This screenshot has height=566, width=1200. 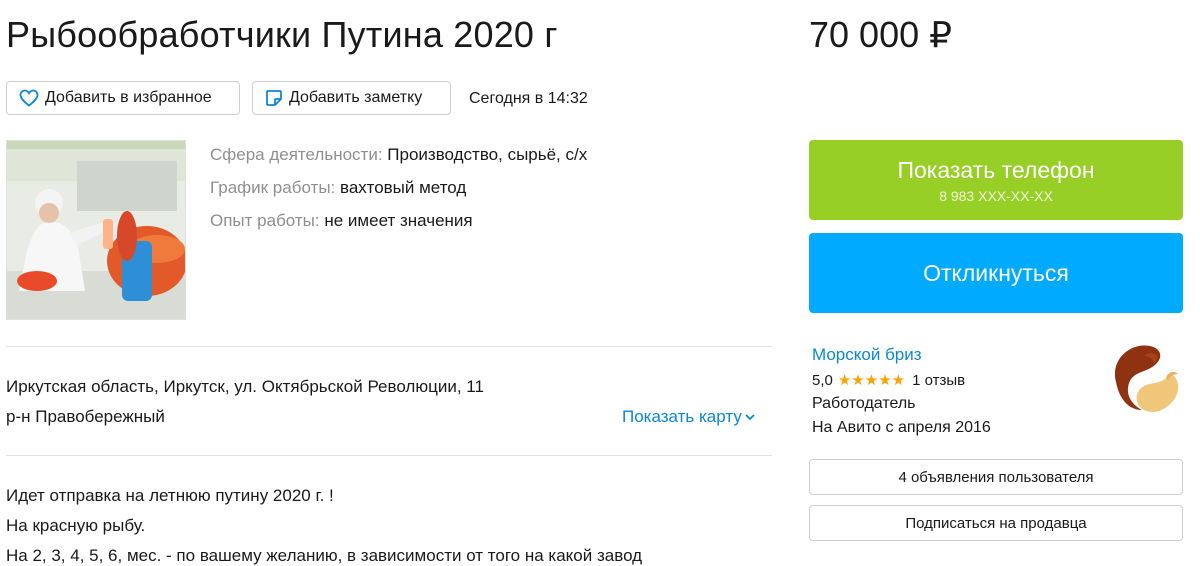 I want to click on show-map-link: Показать карту, so click(x=688, y=417).